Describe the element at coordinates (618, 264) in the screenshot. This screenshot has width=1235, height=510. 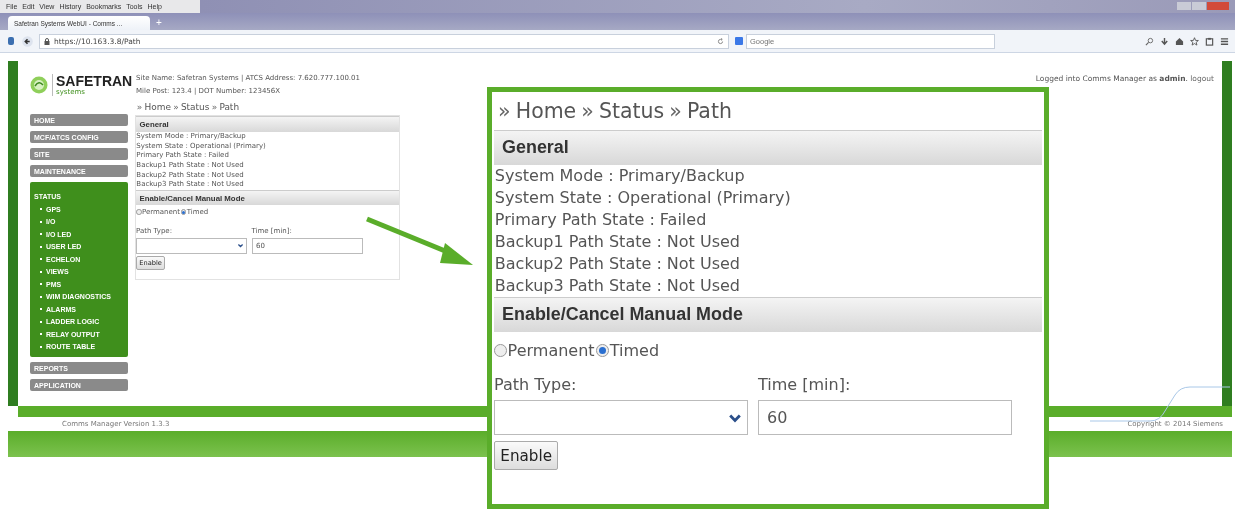
I see `status-line: Backup2 Path State : Not Used` at that location.